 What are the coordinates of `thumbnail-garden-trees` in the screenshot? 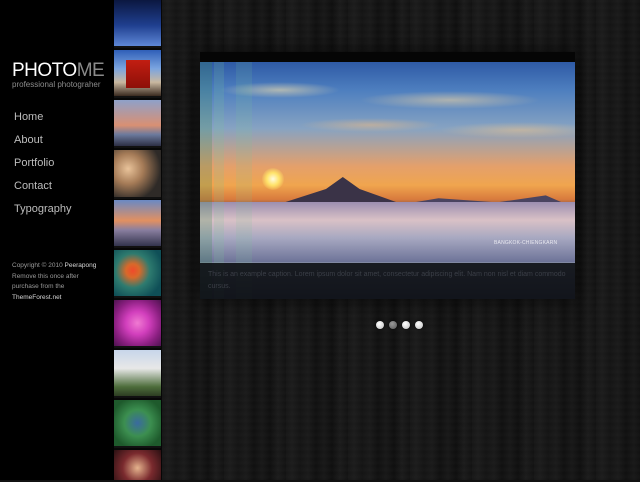 It's located at (137, 424).